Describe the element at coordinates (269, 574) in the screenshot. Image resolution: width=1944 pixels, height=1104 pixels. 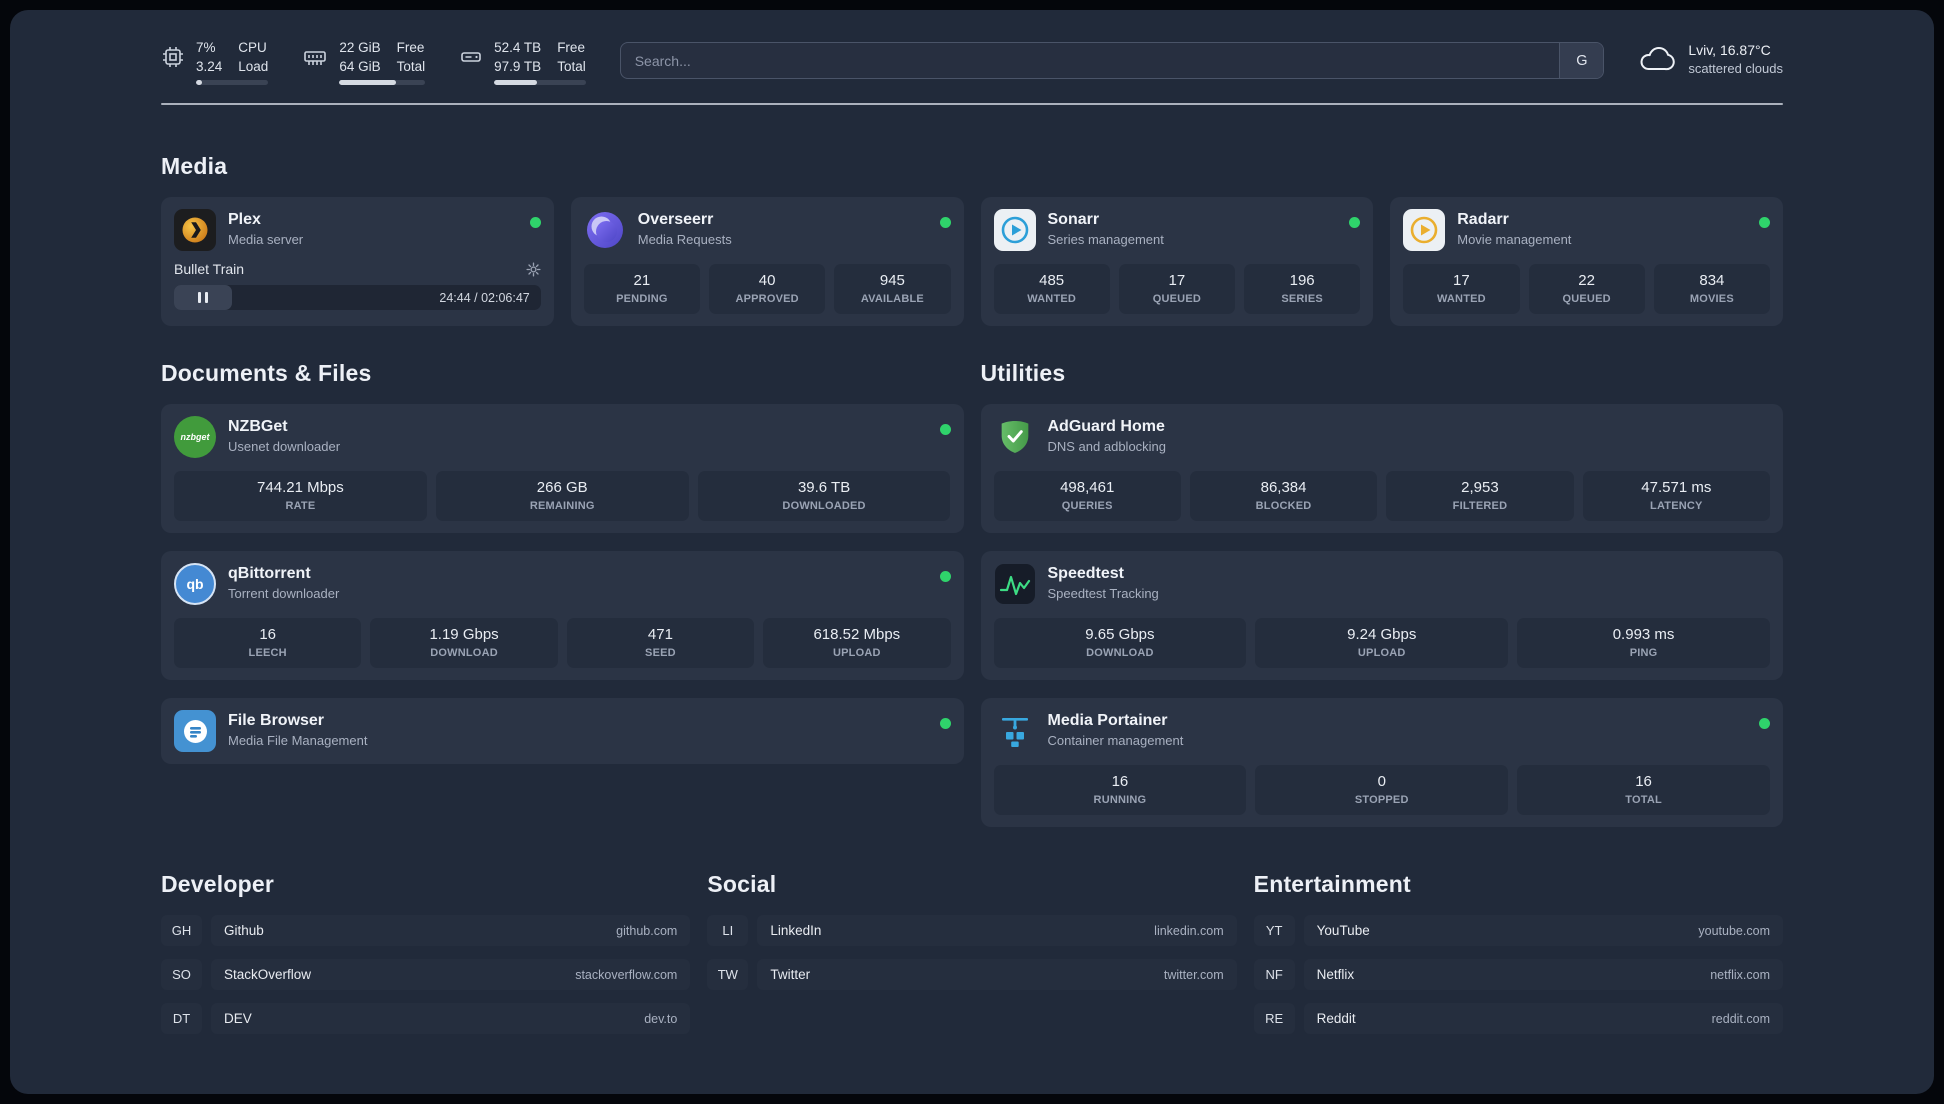
I see `app-name: qBittorrent` at that location.